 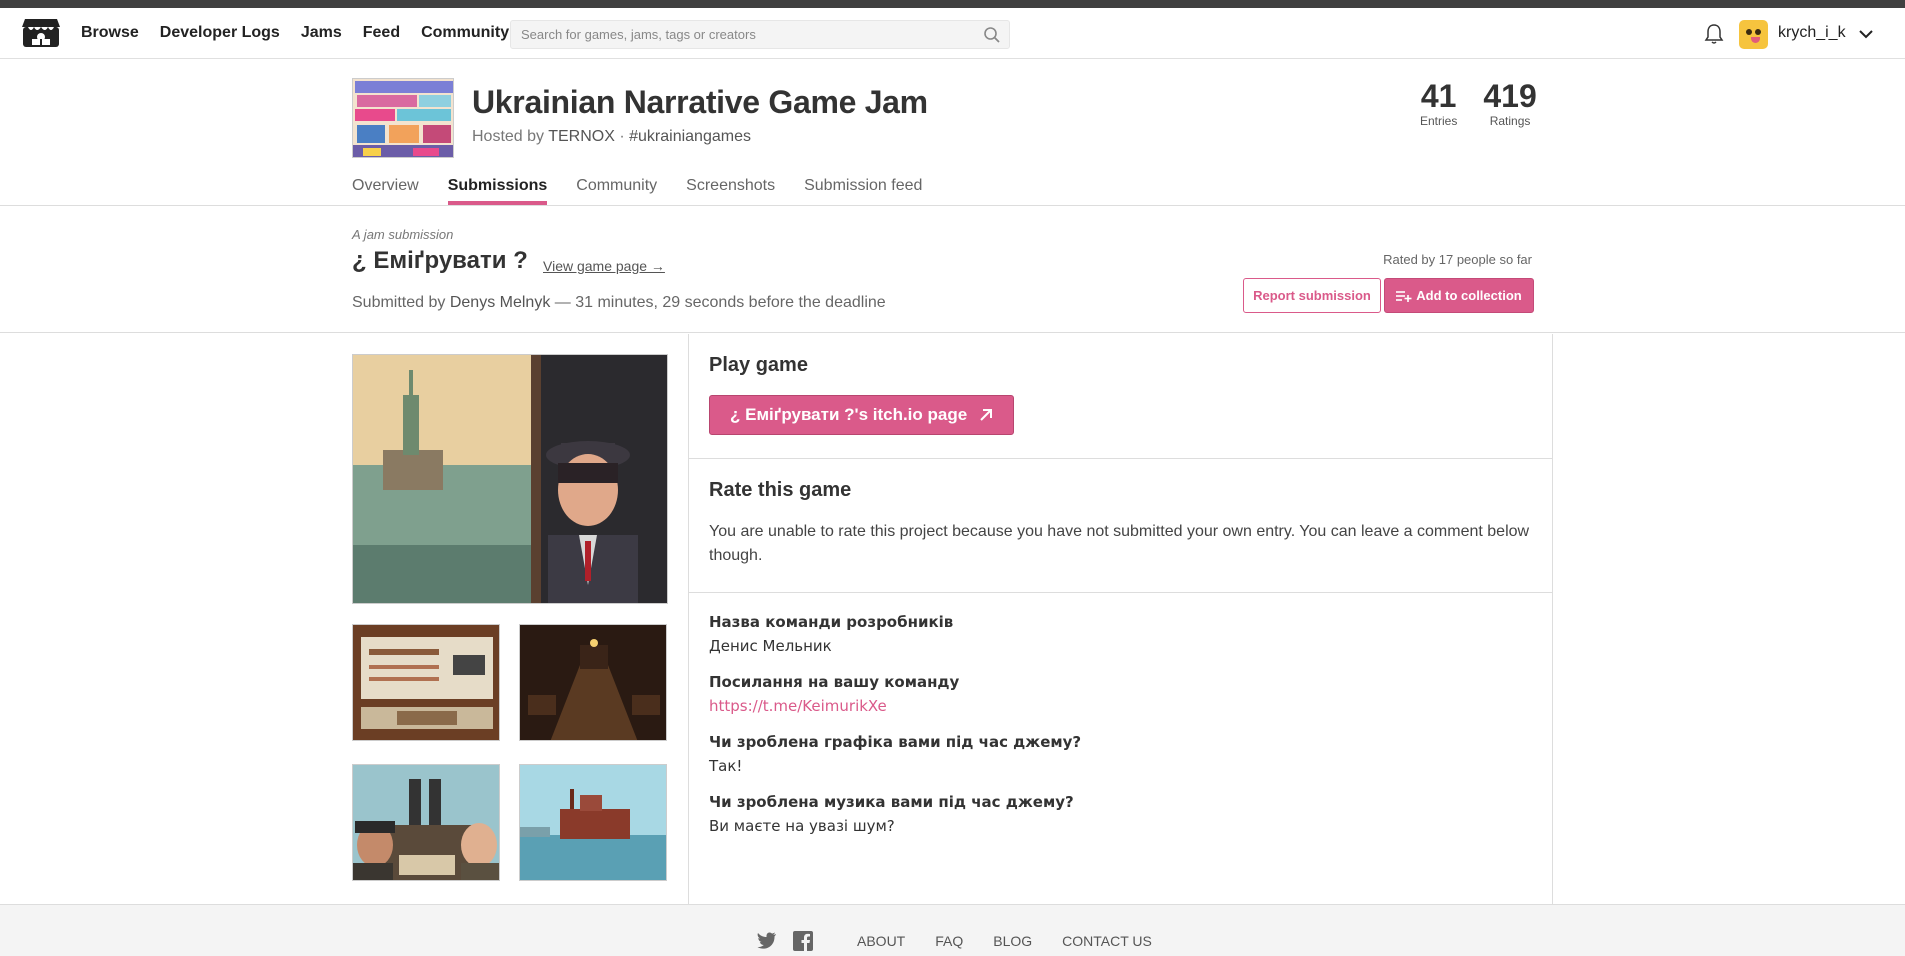 What do you see at coordinates (798, 706) in the screenshot?
I see `team-link: https://t.me/KeimurikXe` at bounding box center [798, 706].